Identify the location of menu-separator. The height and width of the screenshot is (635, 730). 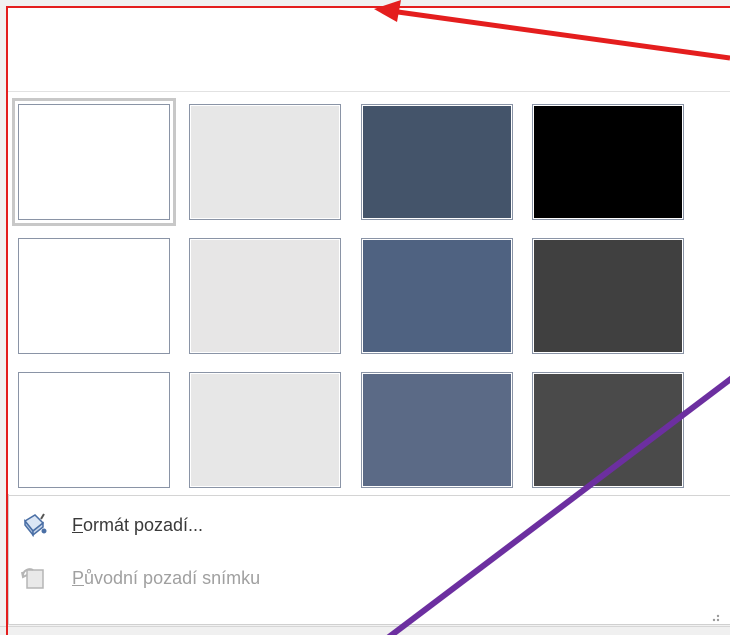
(369, 495).